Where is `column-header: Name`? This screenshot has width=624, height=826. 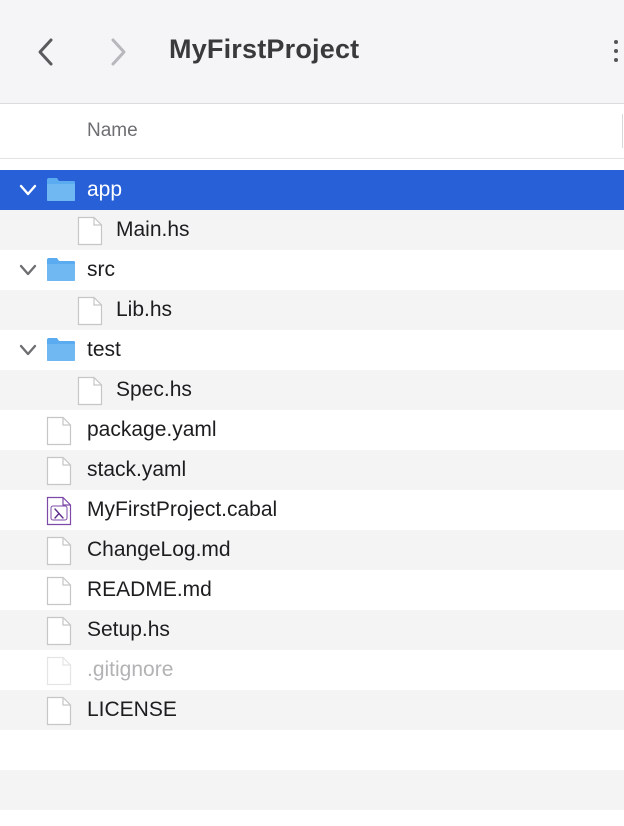
column-header: Name is located at coordinates (312, 131).